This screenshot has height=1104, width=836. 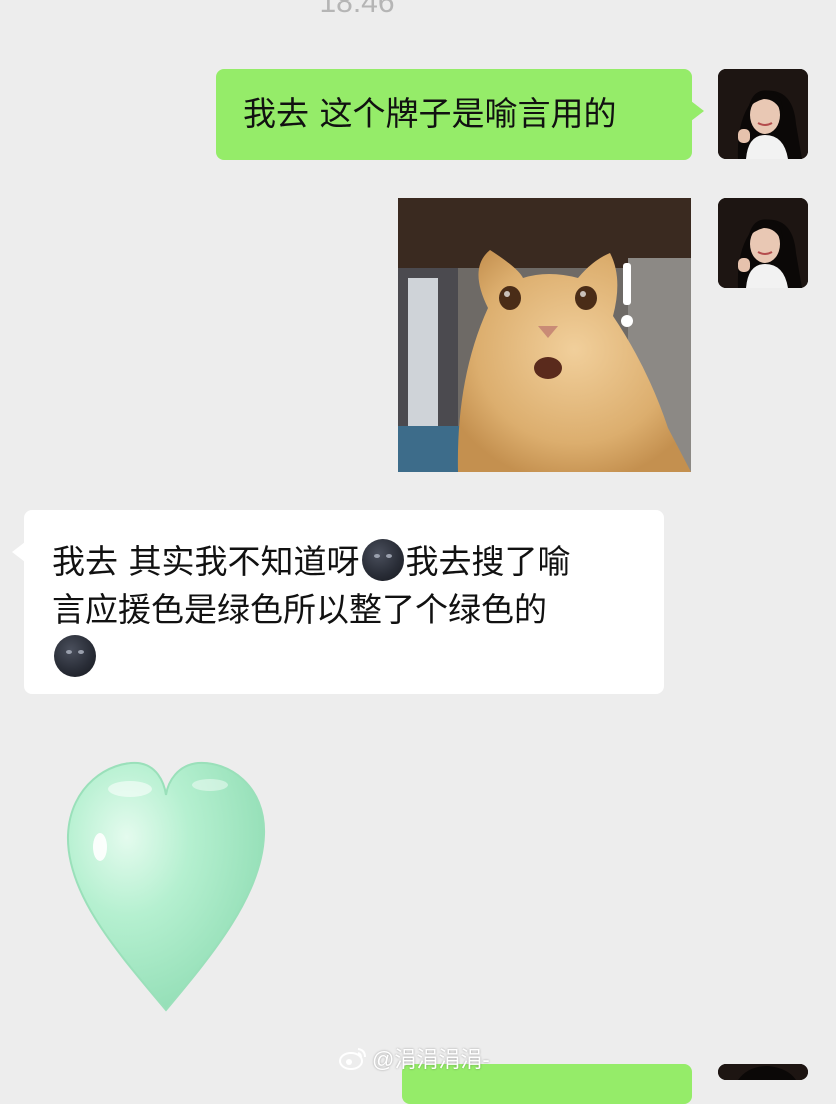 What do you see at coordinates (352, 1059) in the screenshot?
I see `weibo-logo-icon` at bounding box center [352, 1059].